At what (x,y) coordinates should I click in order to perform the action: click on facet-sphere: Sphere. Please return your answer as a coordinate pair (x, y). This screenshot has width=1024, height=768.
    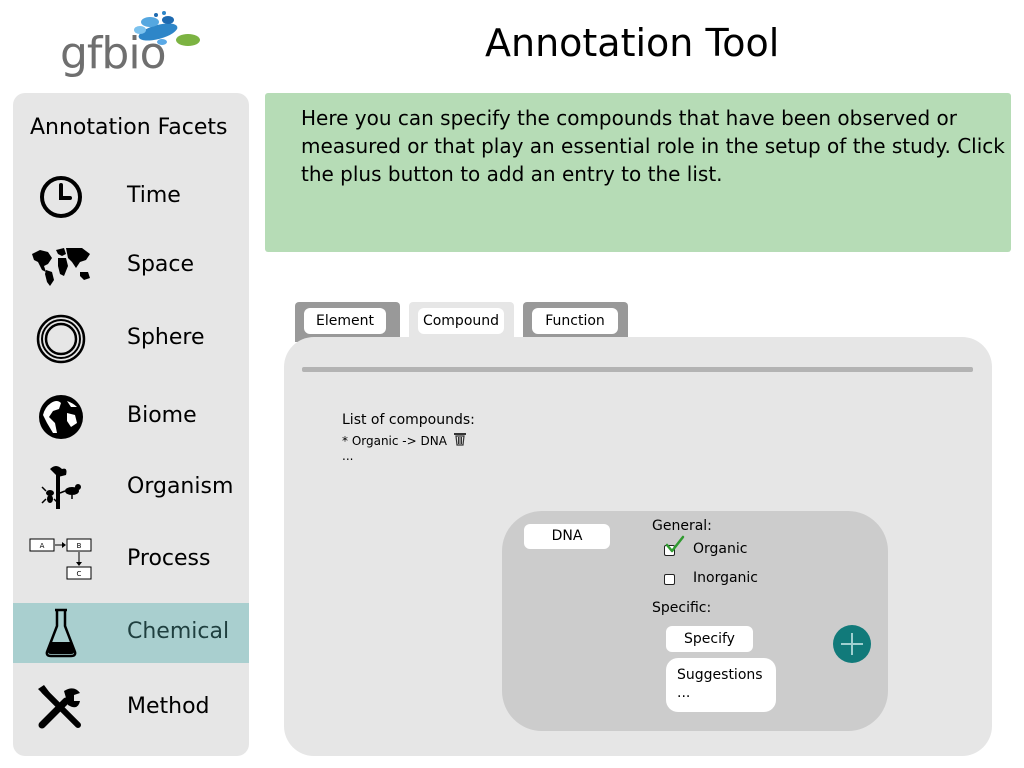
    Looking at the image, I should click on (131, 339).